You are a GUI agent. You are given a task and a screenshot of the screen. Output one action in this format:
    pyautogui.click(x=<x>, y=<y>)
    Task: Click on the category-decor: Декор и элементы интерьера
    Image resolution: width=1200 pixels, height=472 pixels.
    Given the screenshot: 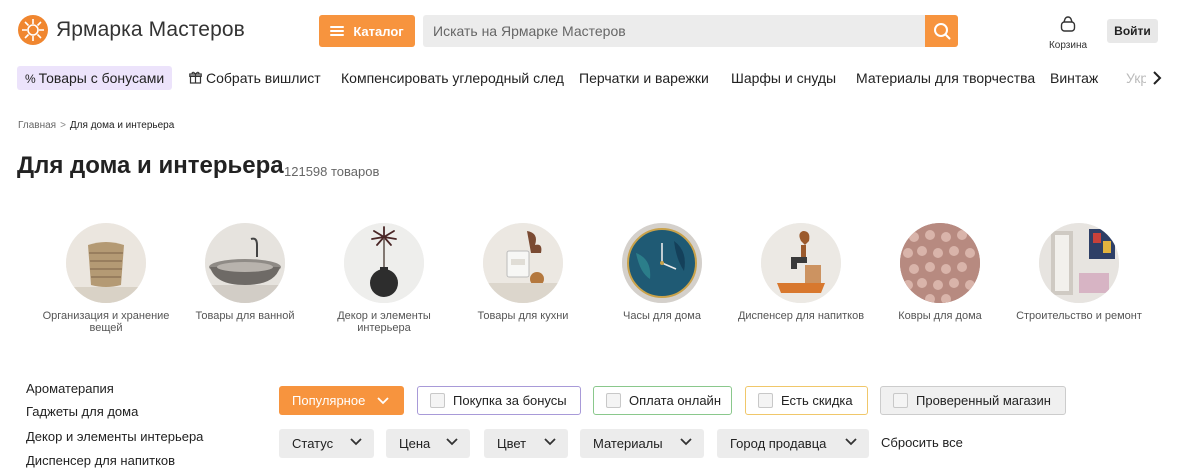 What is the action you would take?
    pyautogui.click(x=384, y=278)
    